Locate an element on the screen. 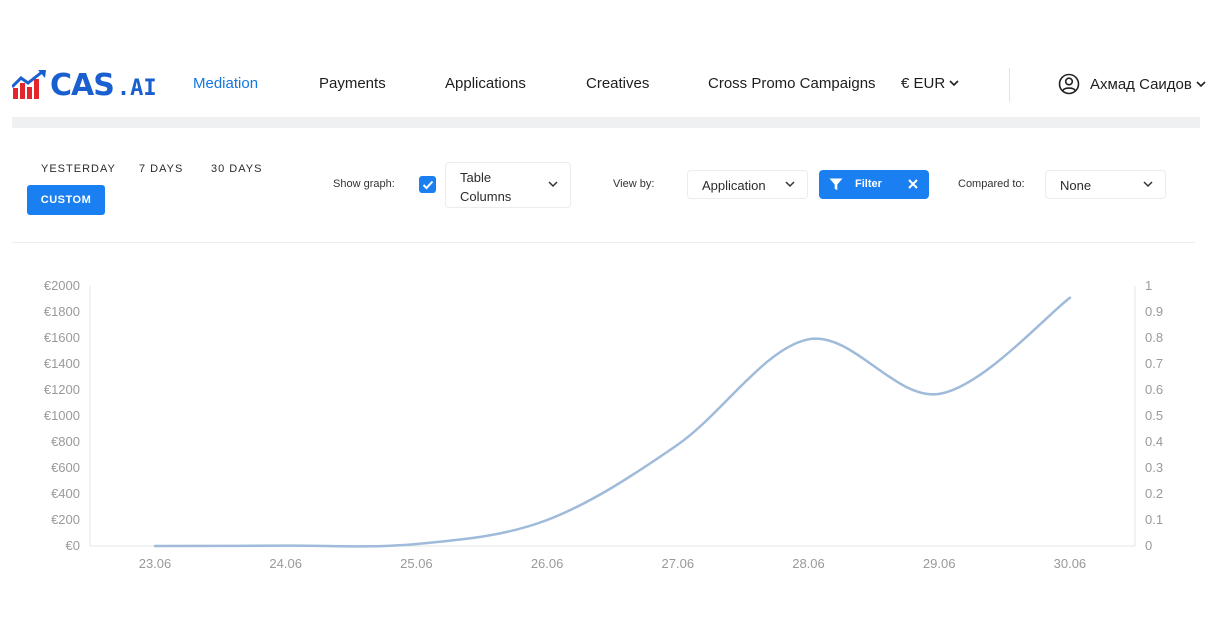 The height and width of the screenshot is (640, 1213). y-left-tick-label: €1400 is located at coordinates (62, 363).